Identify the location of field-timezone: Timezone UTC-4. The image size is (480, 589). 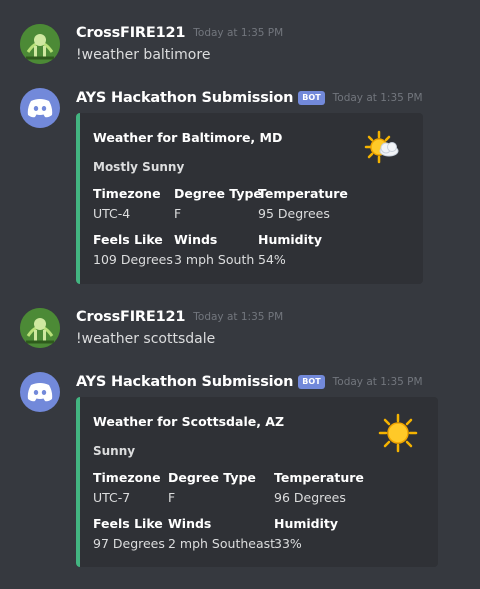
(127, 204).